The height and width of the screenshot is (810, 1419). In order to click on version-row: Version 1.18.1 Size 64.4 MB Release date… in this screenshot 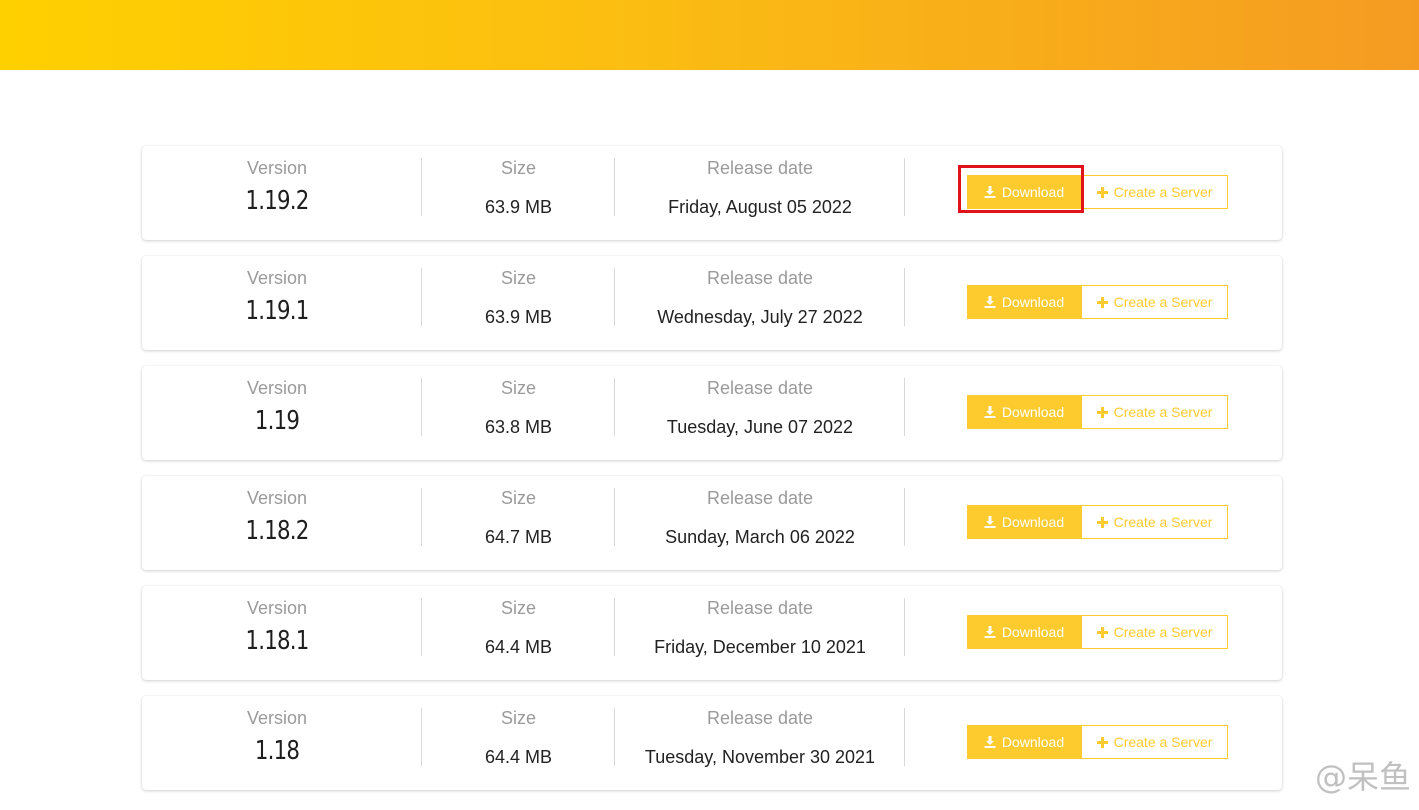, I will do `click(712, 633)`.